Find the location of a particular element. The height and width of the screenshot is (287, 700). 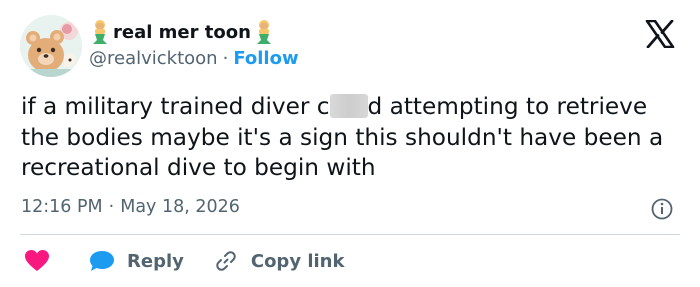

author-name-row: real mer toon is located at coordinates (194, 32).